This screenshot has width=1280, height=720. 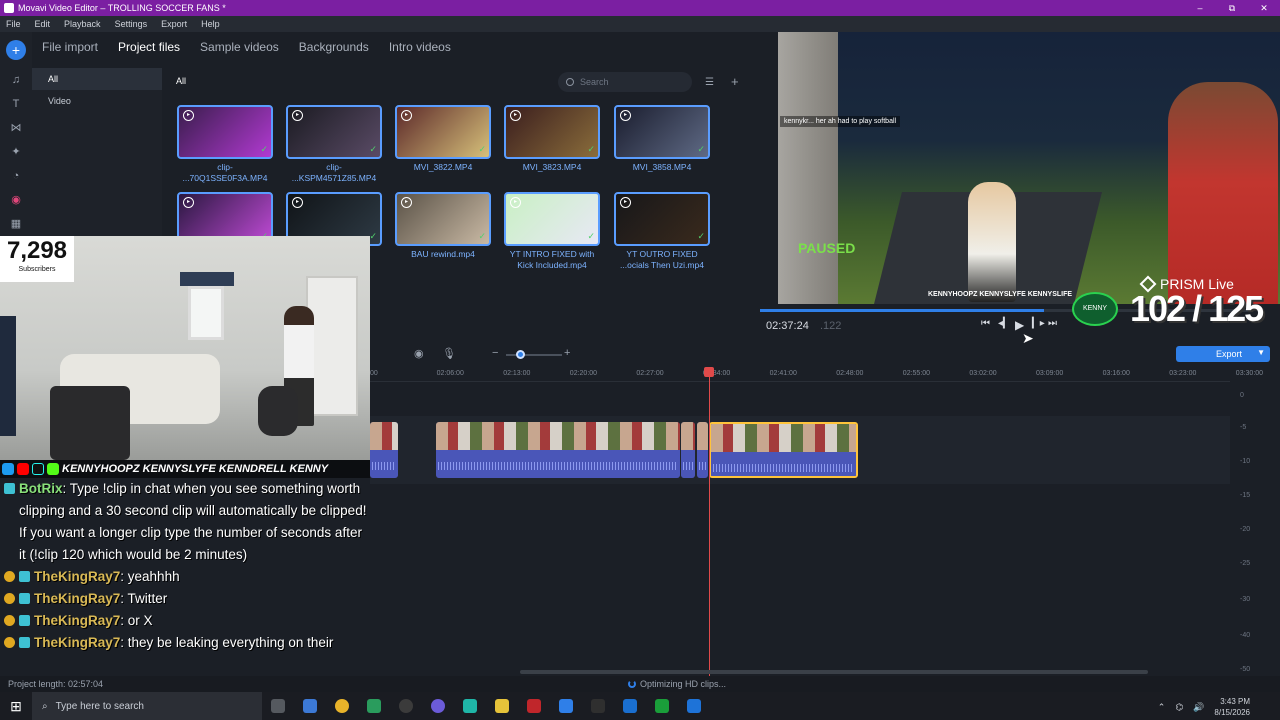 I want to click on capcut-icon, so click(x=598, y=706).